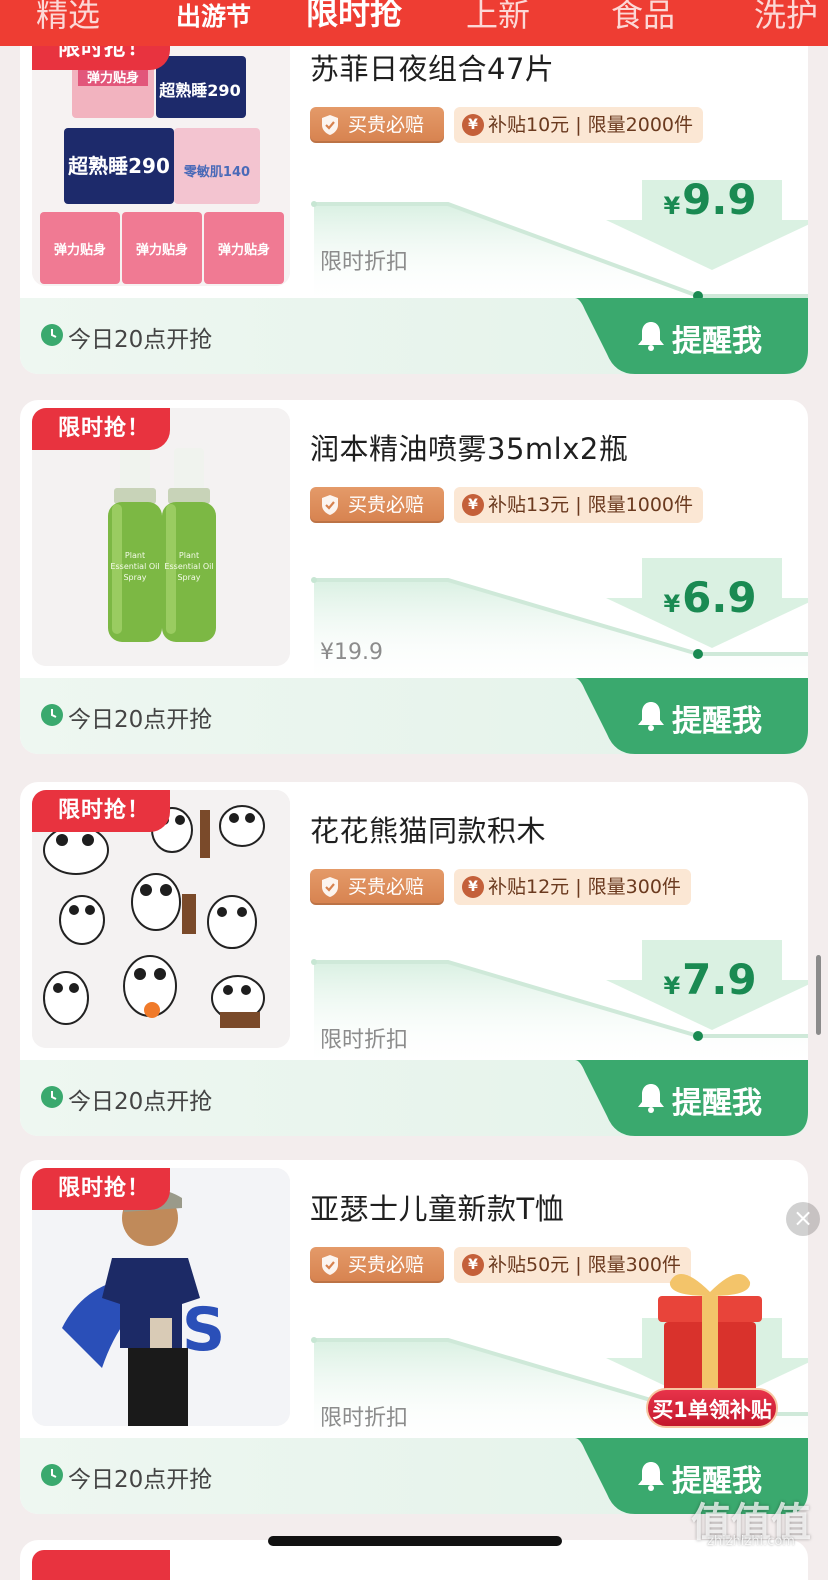  Describe the element at coordinates (818, 995) in the screenshot. I see `scrollbar` at that location.